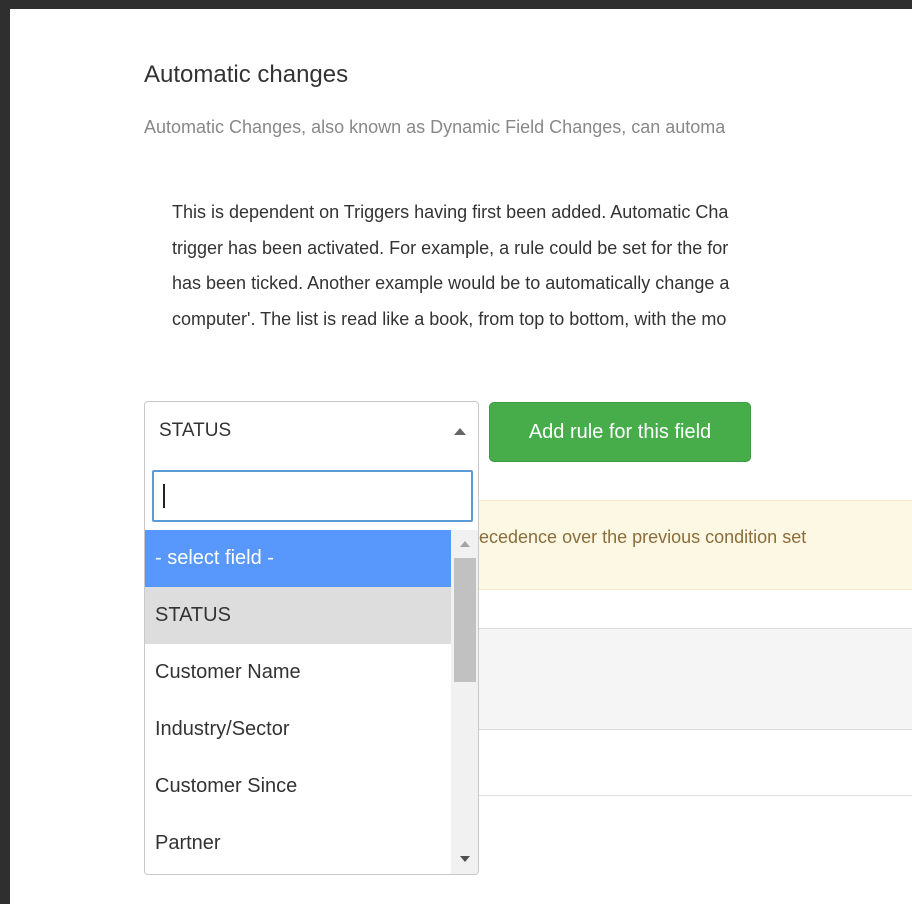 Image resolution: width=912 pixels, height=904 pixels. What do you see at coordinates (298, 729) in the screenshot?
I see `option-industry-sector: Industry/Sector` at bounding box center [298, 729].